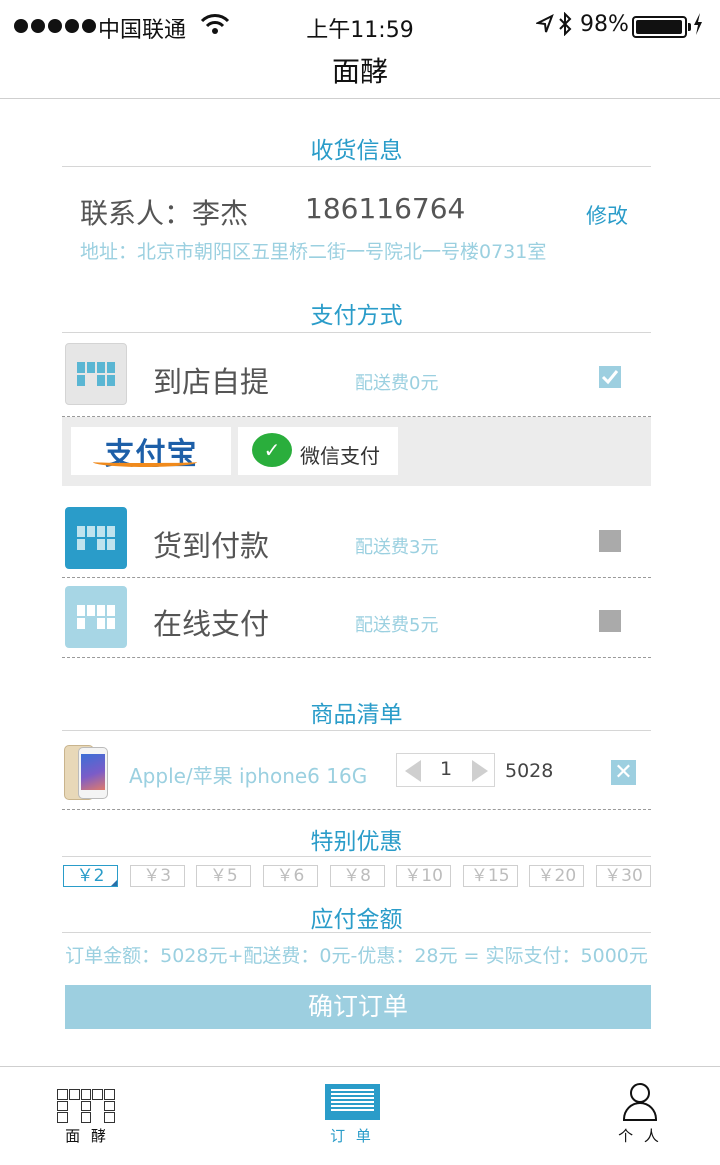 This screenshot has width=720, height=1165. I want to click on quantity-value: 1, so click(446, 769).